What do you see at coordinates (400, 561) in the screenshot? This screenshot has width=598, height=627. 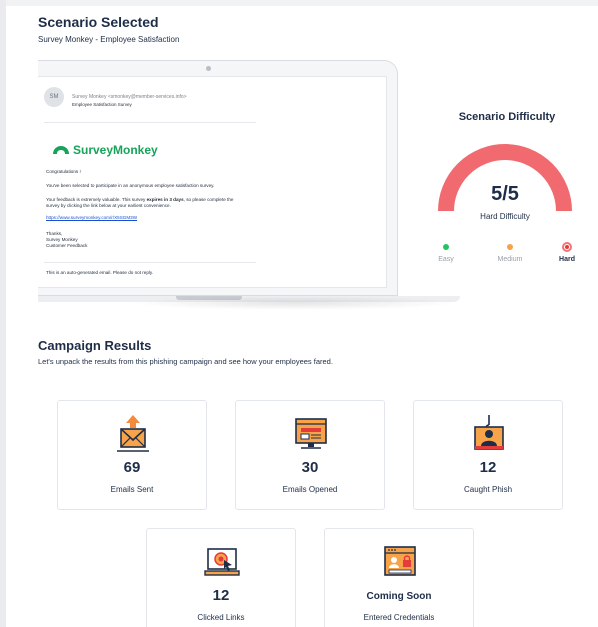 I see `credentials-lock-icon` at bounding box center [400, 561].